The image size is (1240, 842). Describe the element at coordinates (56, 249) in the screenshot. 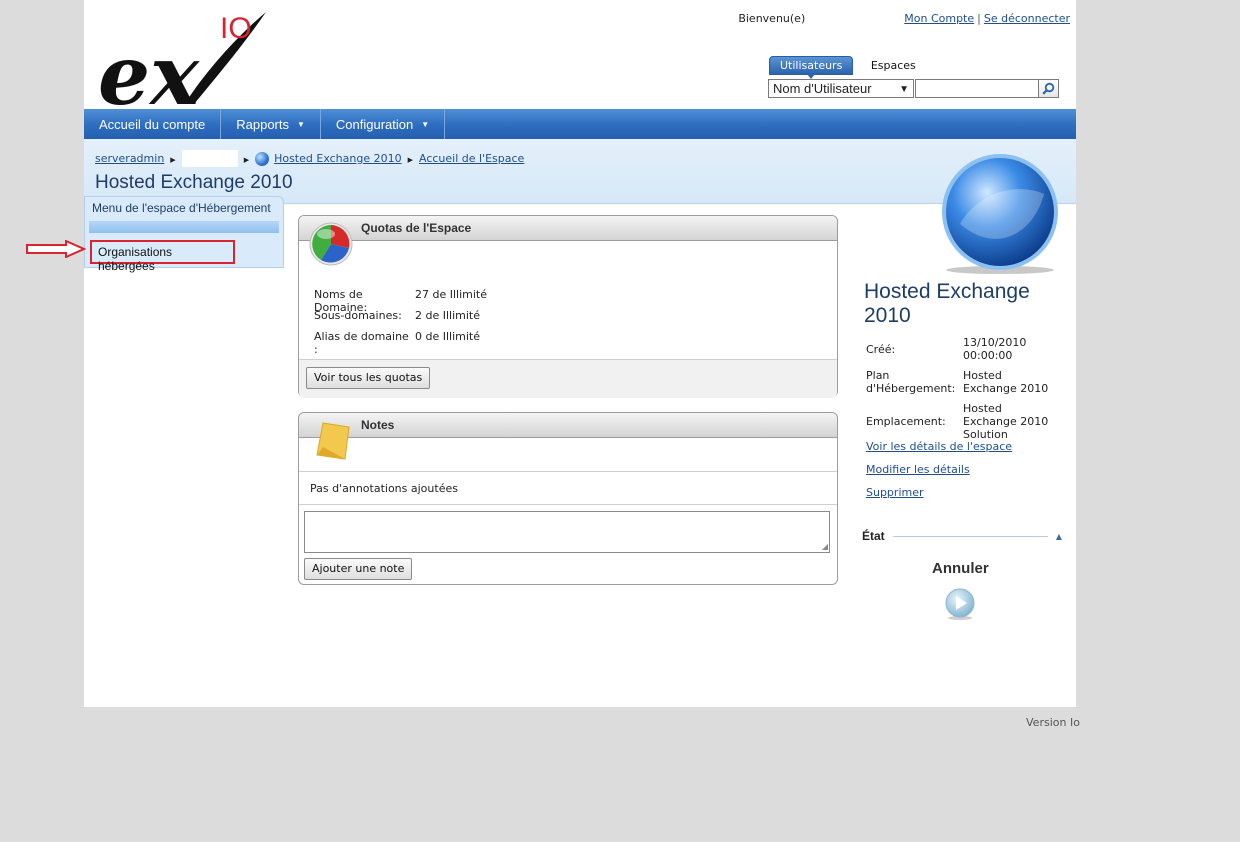

I see `red-arrow-annotation-icon` at that location.